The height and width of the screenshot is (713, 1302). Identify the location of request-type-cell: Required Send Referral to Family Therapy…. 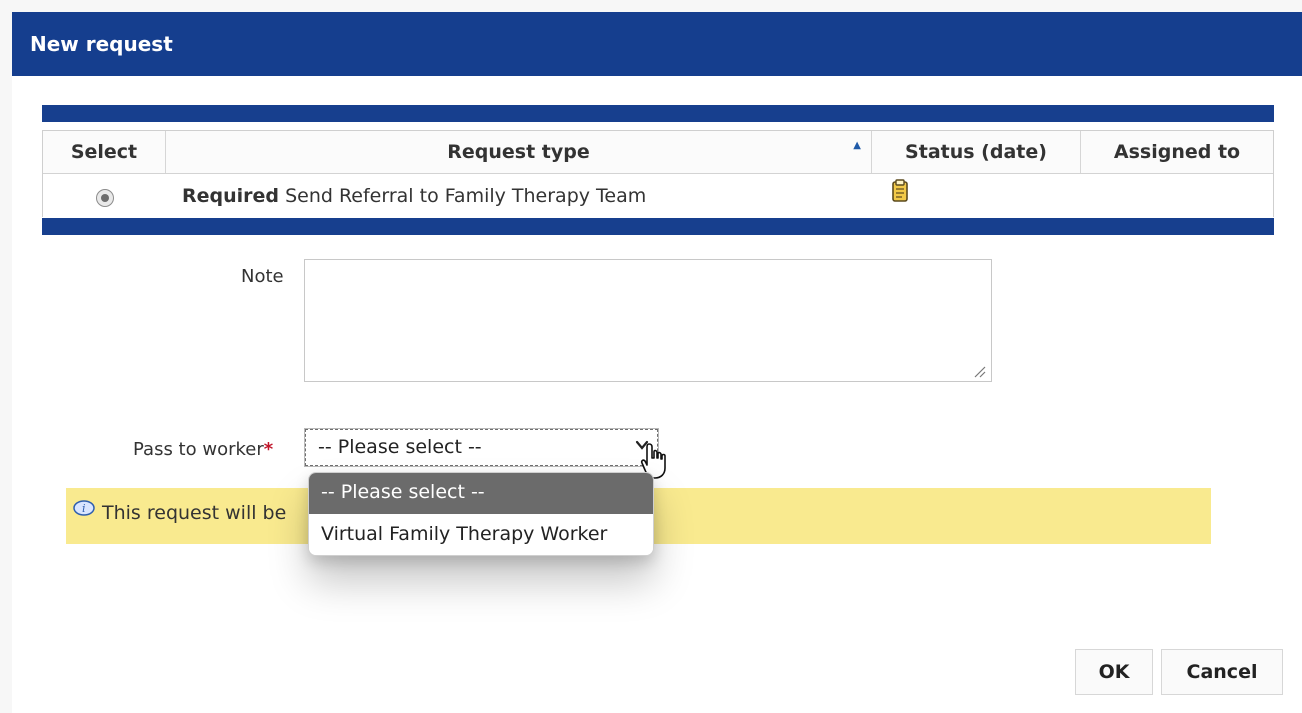
(414, 196).